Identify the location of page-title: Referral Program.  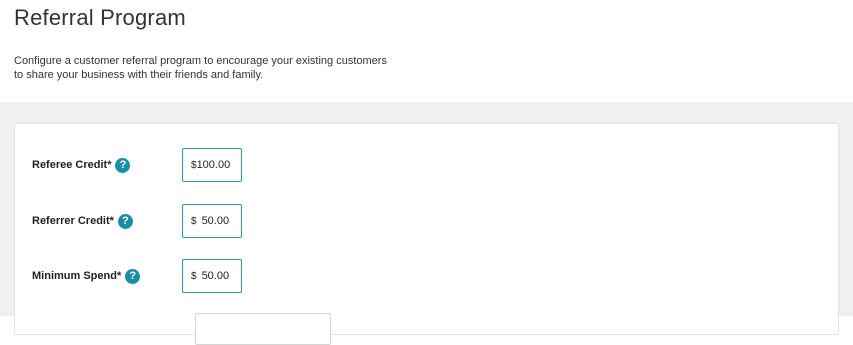
(100, 17).